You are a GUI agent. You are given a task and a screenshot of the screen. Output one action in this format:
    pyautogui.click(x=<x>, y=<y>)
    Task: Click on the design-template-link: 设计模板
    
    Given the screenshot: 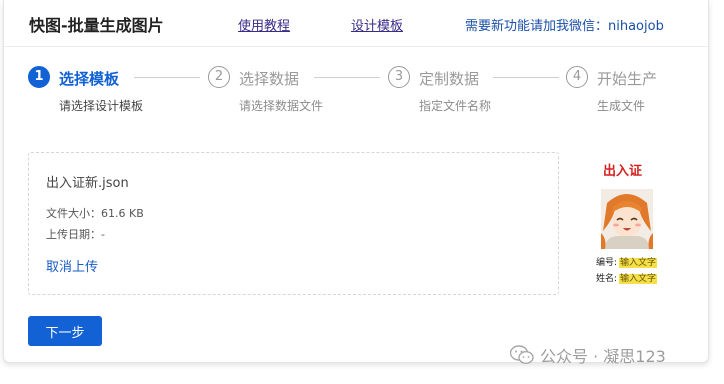 What is the action you would take?
    pyautogui.click(x=377, y=24)
    